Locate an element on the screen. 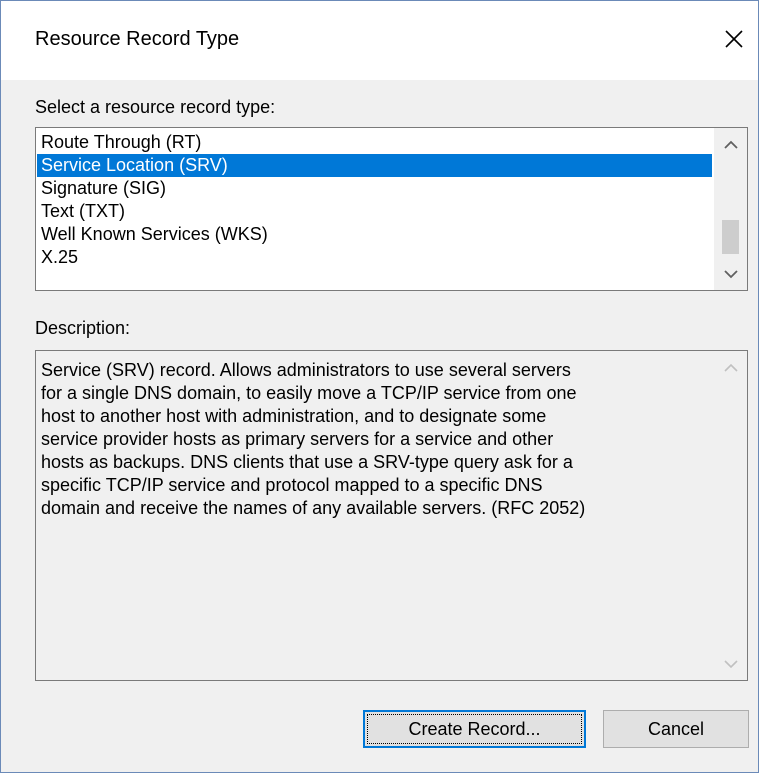  cancel-label: Cancel is located at coordinates (676, 728).